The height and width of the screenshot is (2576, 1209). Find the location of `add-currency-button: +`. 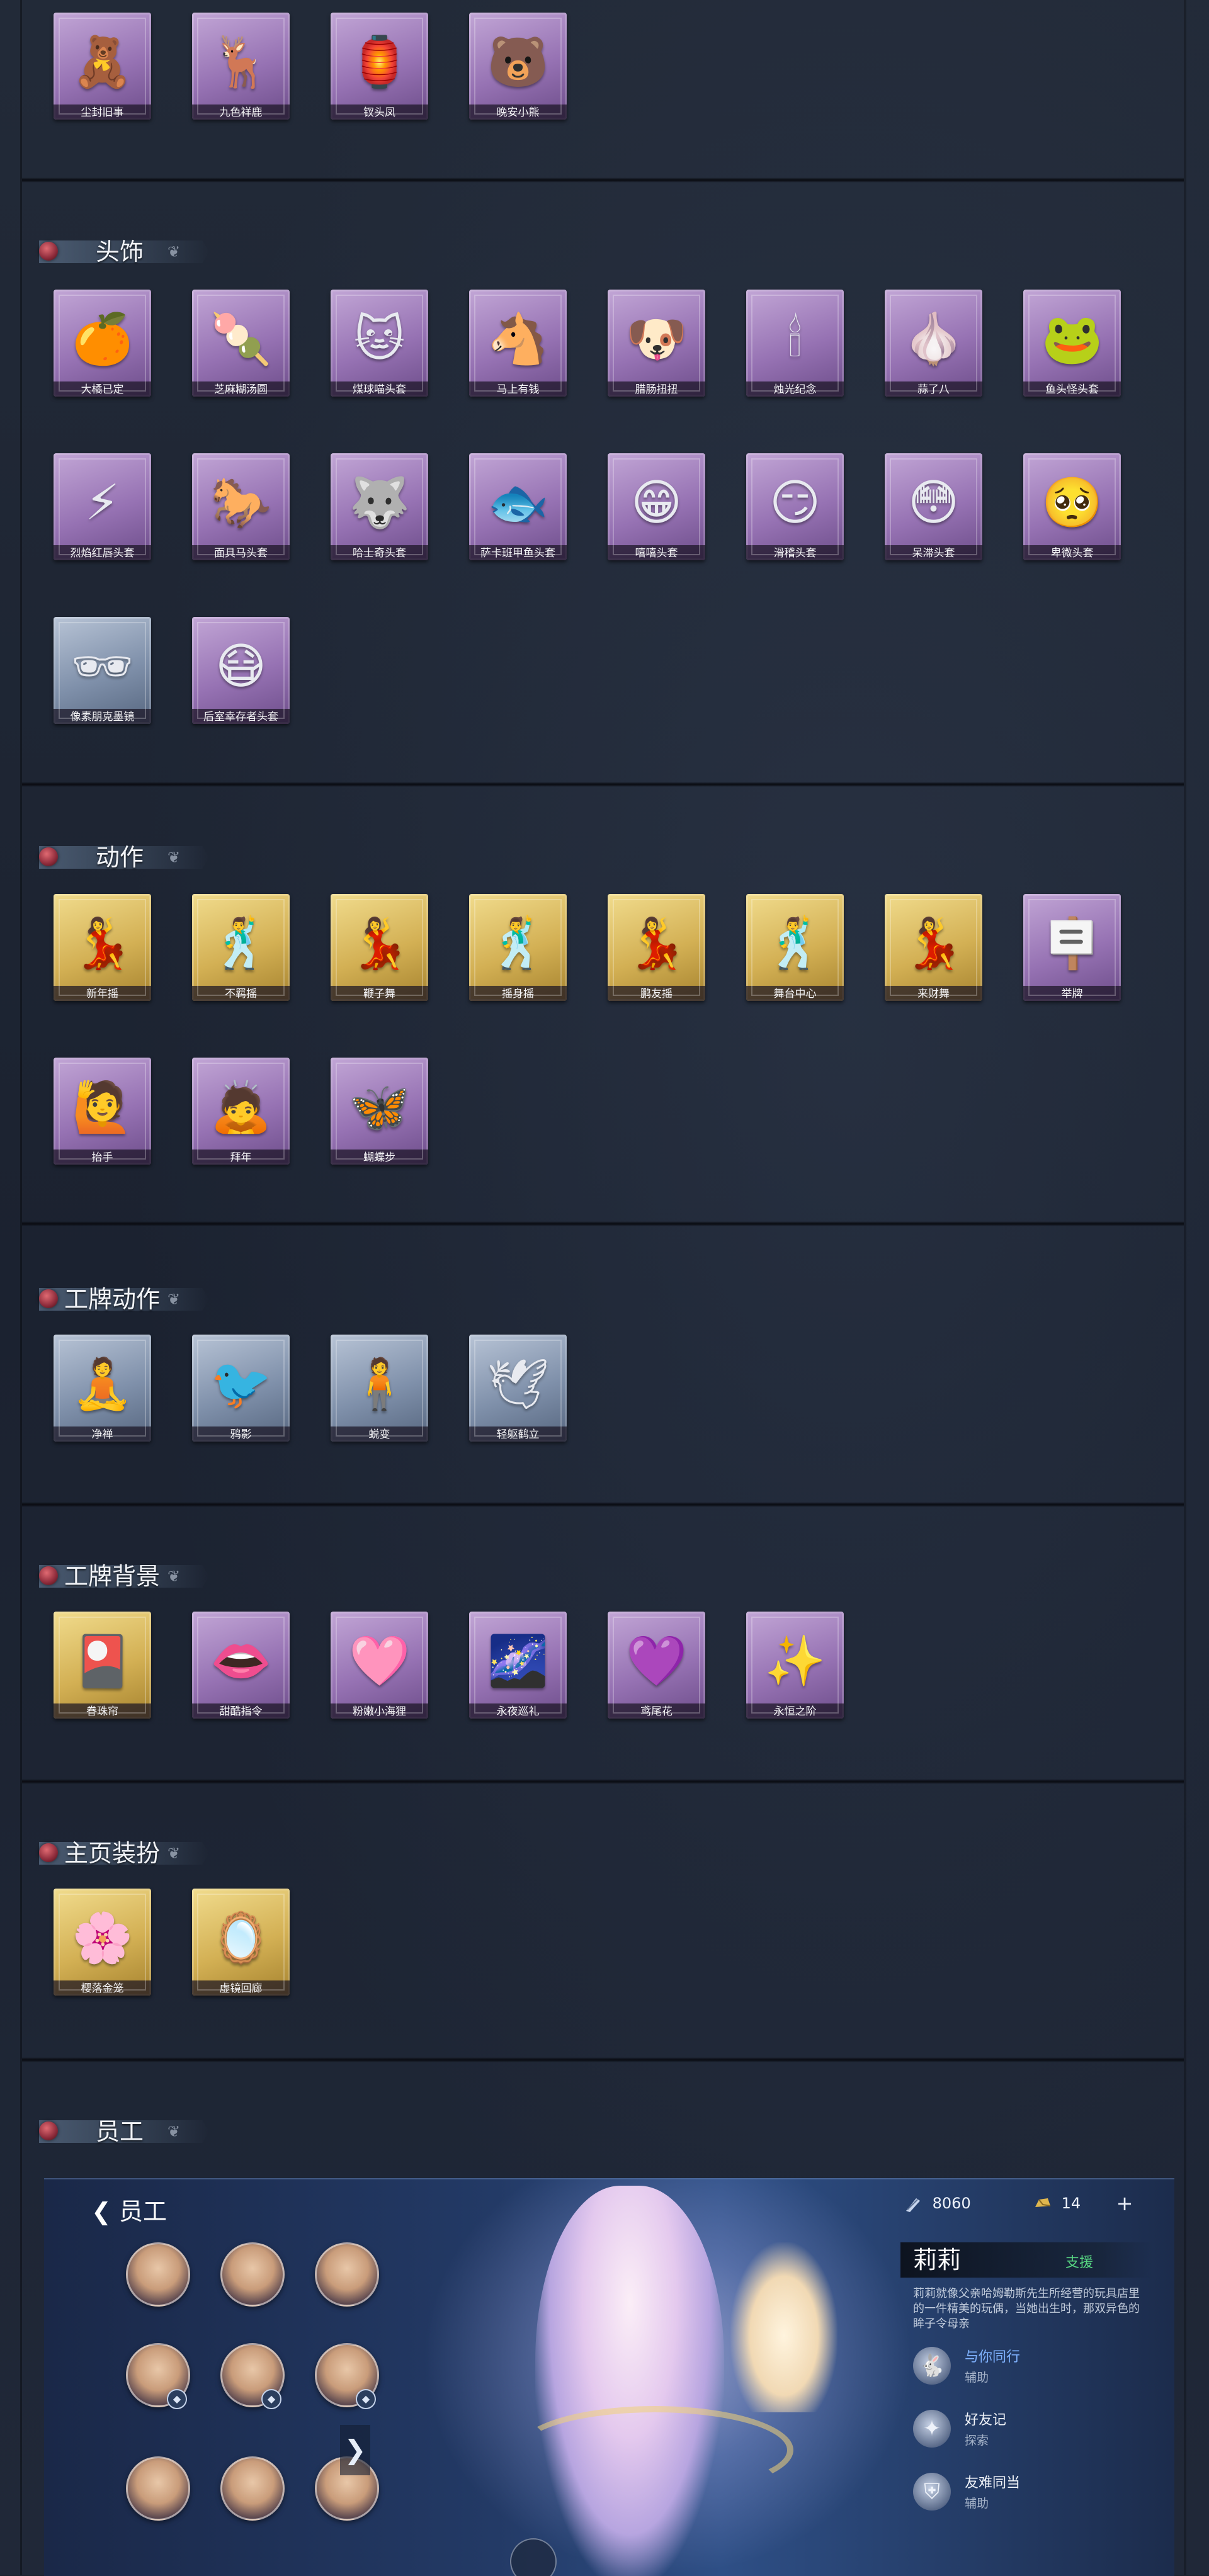

add-currency-button: + is located at coordinates (1125, 2203).